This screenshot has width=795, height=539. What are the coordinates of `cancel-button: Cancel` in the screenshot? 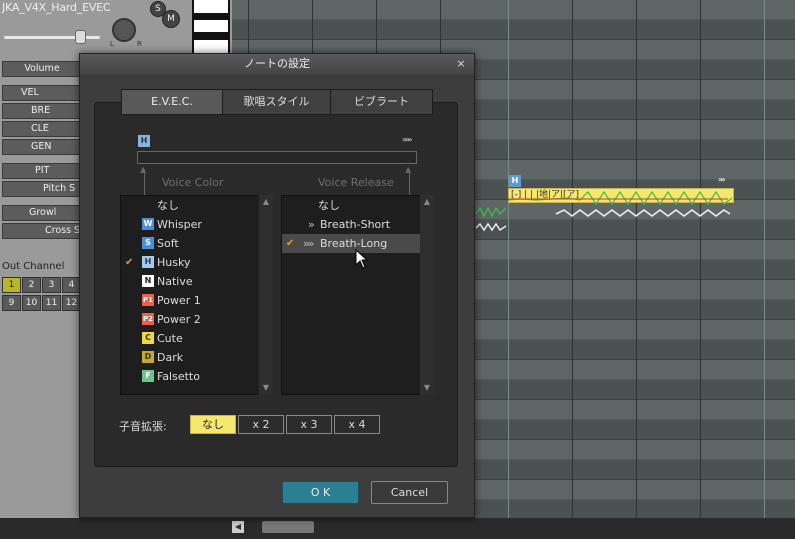 It's located at (409, 492).